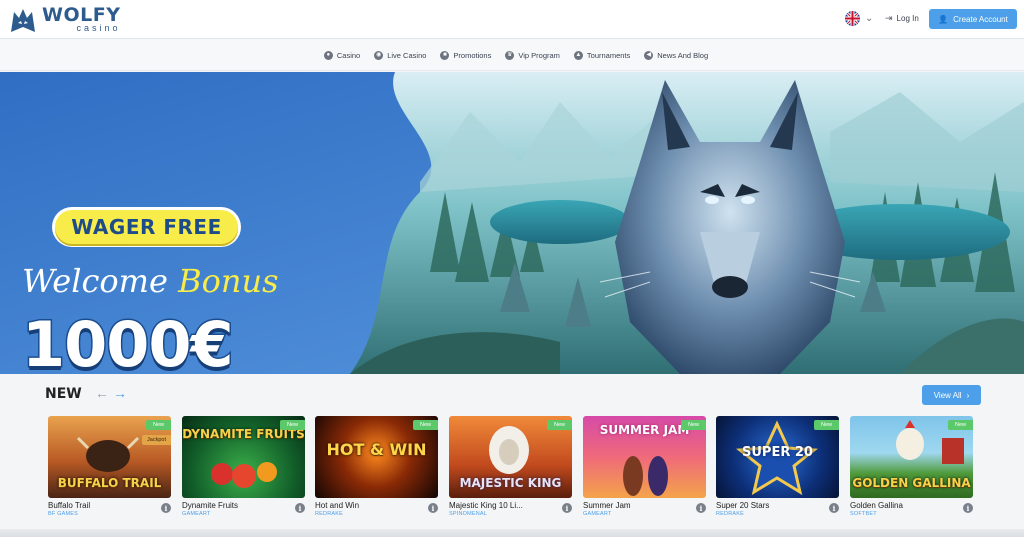 The image size is (1024, 537). Describe the element at coordinates (243, 457) in the screenshot. I see `game-thumbnail: DYNAMITE FRUITS New` at that location.